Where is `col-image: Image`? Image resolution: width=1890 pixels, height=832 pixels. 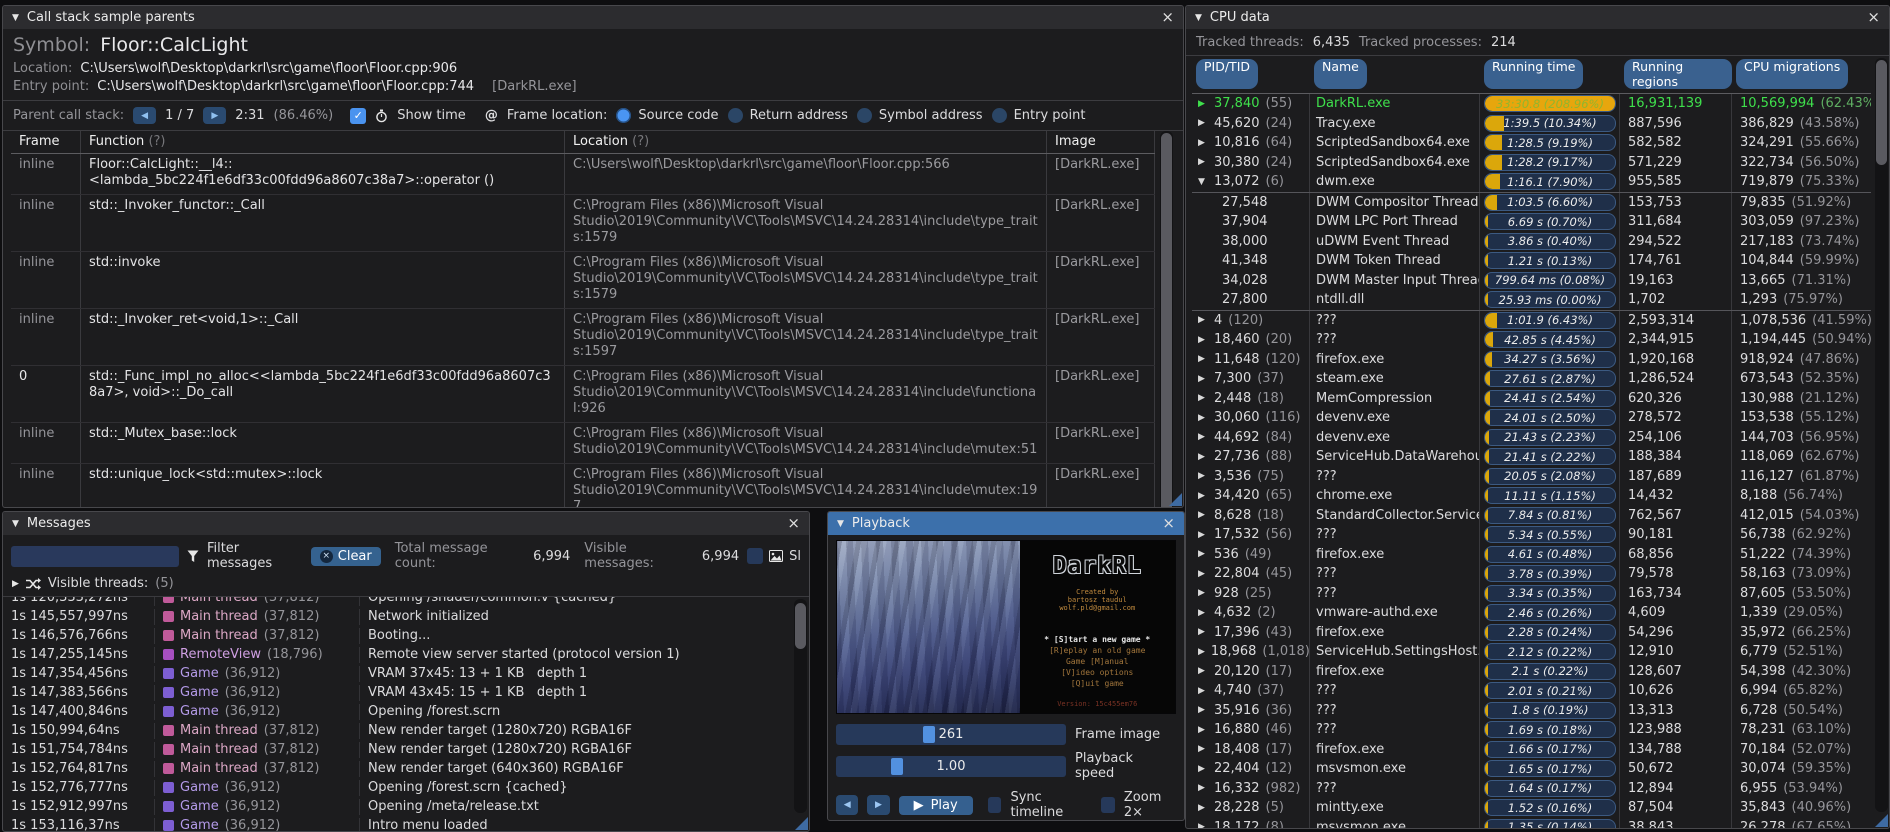
col-image: Image is located at coordinates (1101, 142).